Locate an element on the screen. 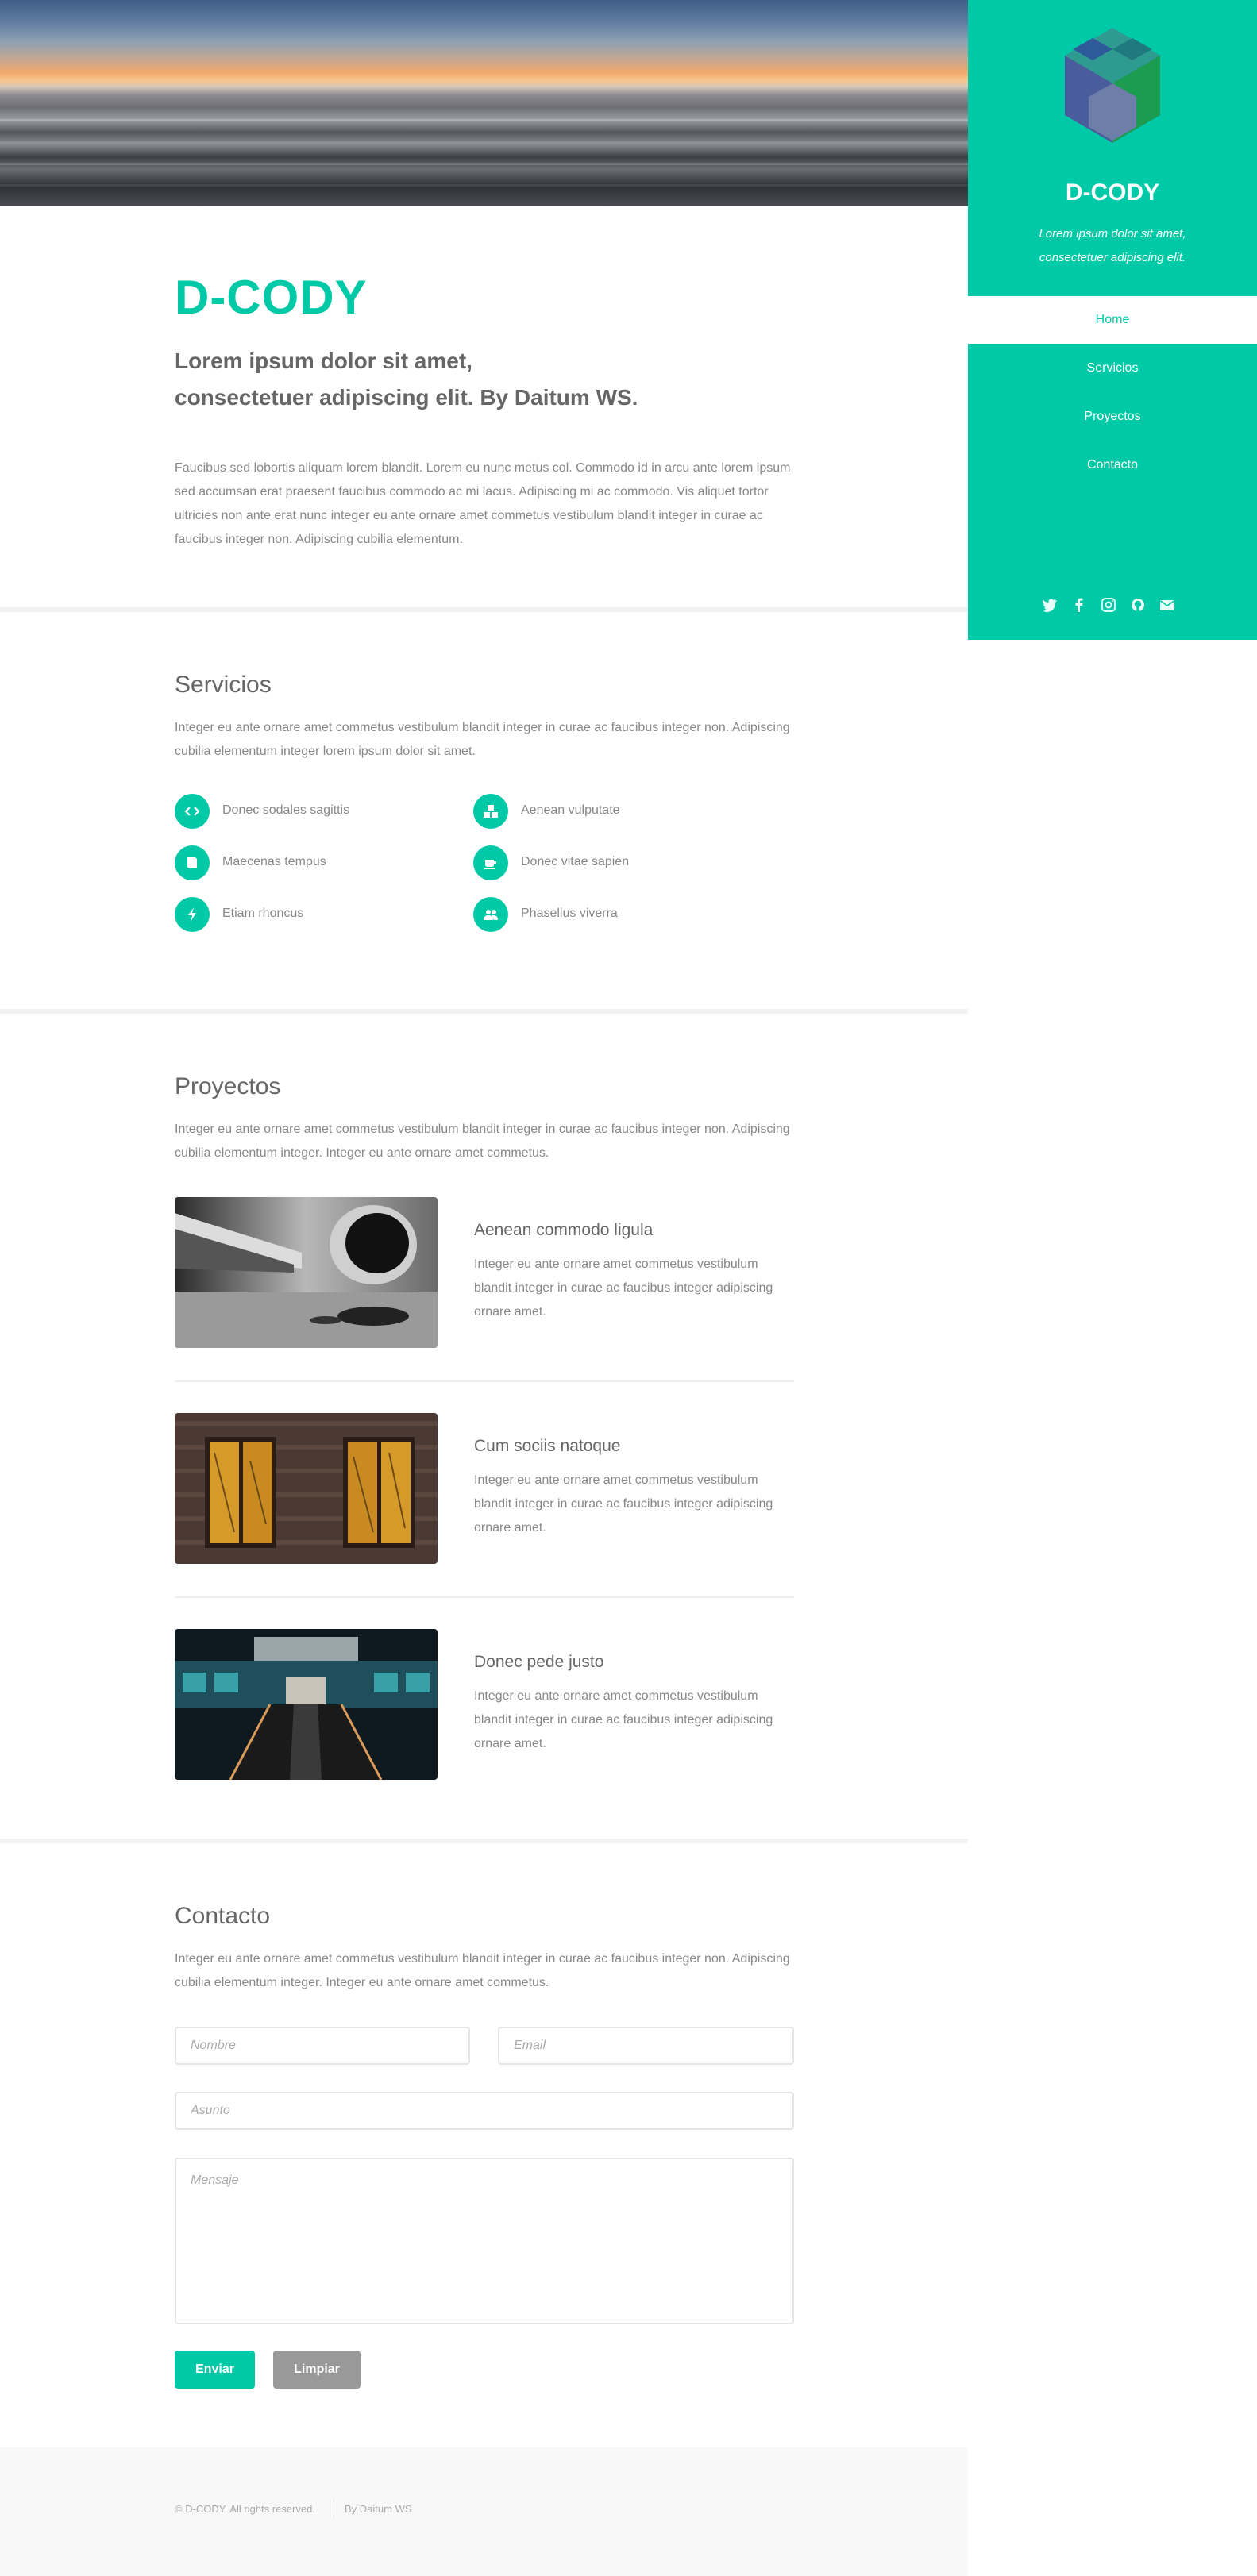  project-title: Donec pede justo is located at coordinates (538, 1662).